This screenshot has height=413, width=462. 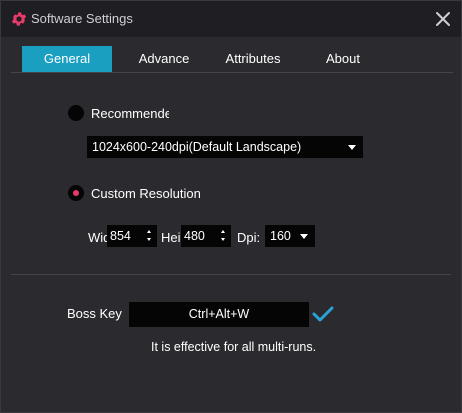 I want to click on dpi-select: 160, so click(x=290, y=236).